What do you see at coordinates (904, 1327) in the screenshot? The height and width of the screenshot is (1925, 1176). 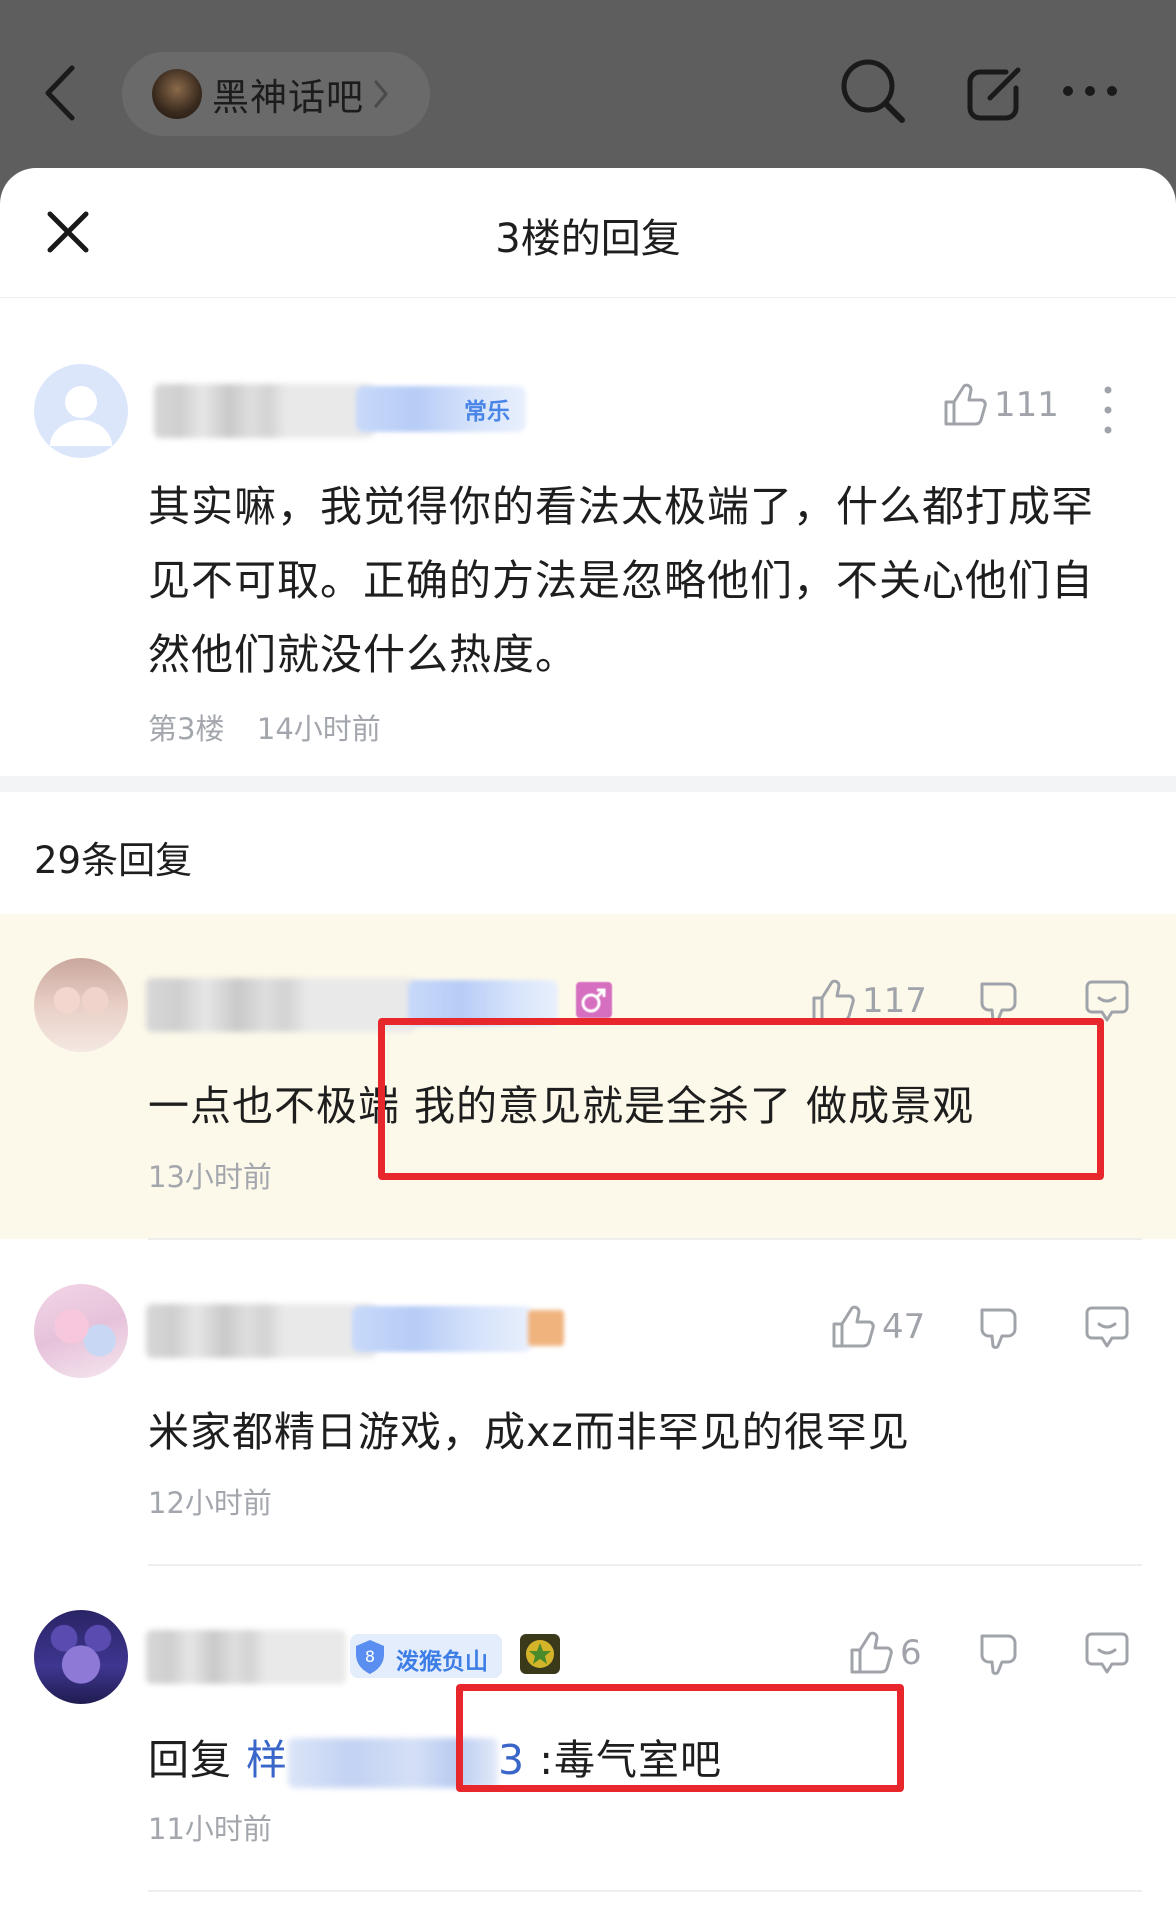 I see `like-count: 47` at bounding box center [904, 1327].